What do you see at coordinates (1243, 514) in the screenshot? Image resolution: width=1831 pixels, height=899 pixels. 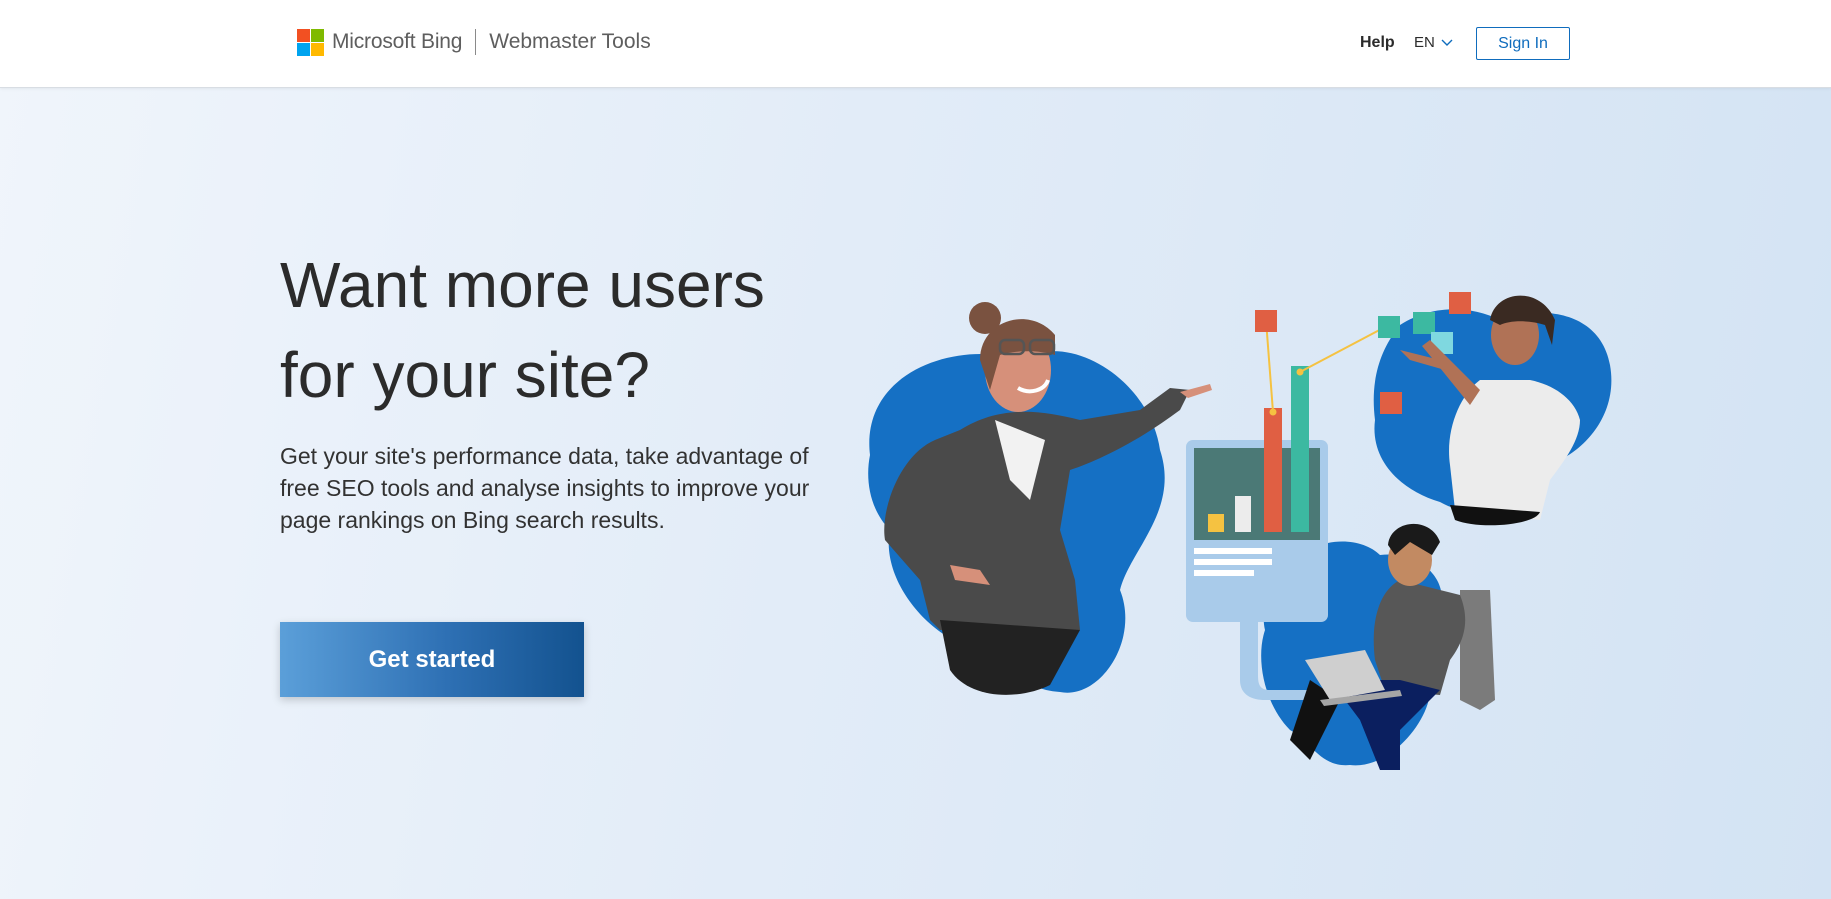 I see `screen-bar-white` at bounding box center [1243, 514].